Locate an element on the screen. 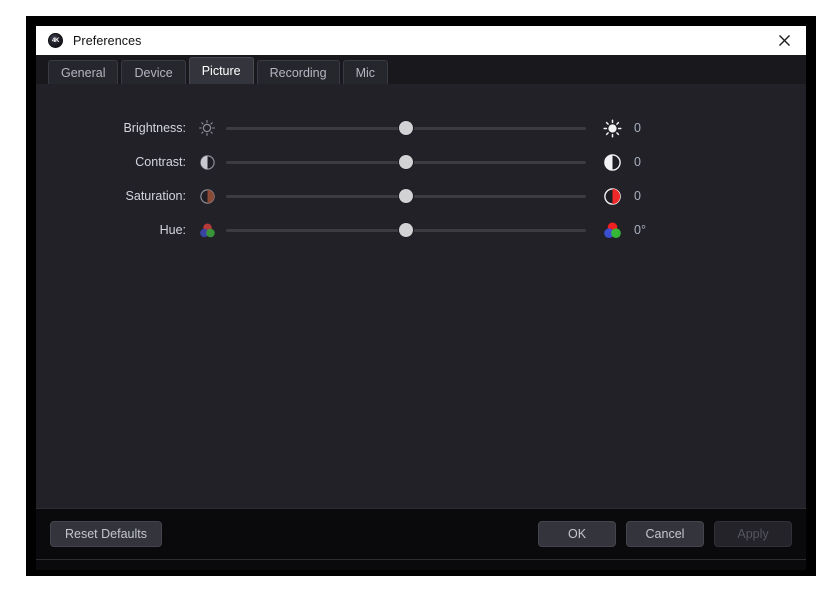  close-window-button is located at coordinates (784, 40).